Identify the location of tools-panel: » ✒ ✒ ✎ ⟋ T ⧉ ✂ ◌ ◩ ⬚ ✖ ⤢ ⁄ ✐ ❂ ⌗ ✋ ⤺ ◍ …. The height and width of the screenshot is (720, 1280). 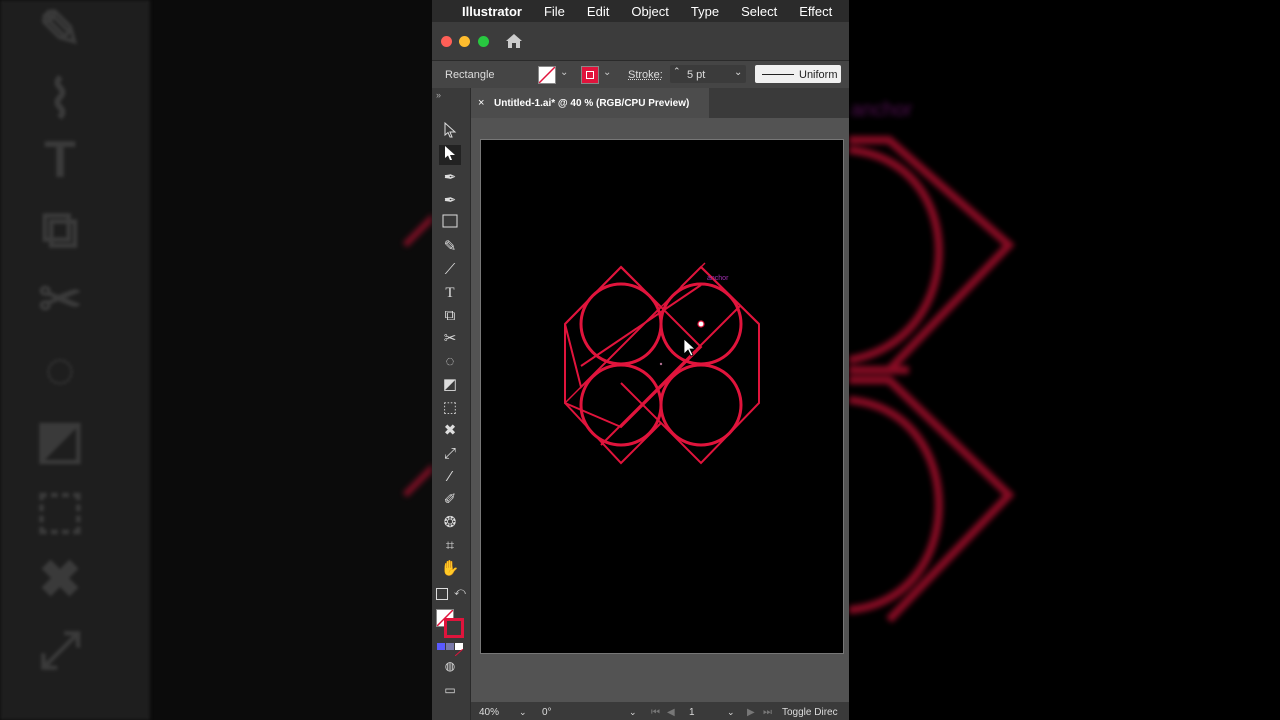
(451, 404).